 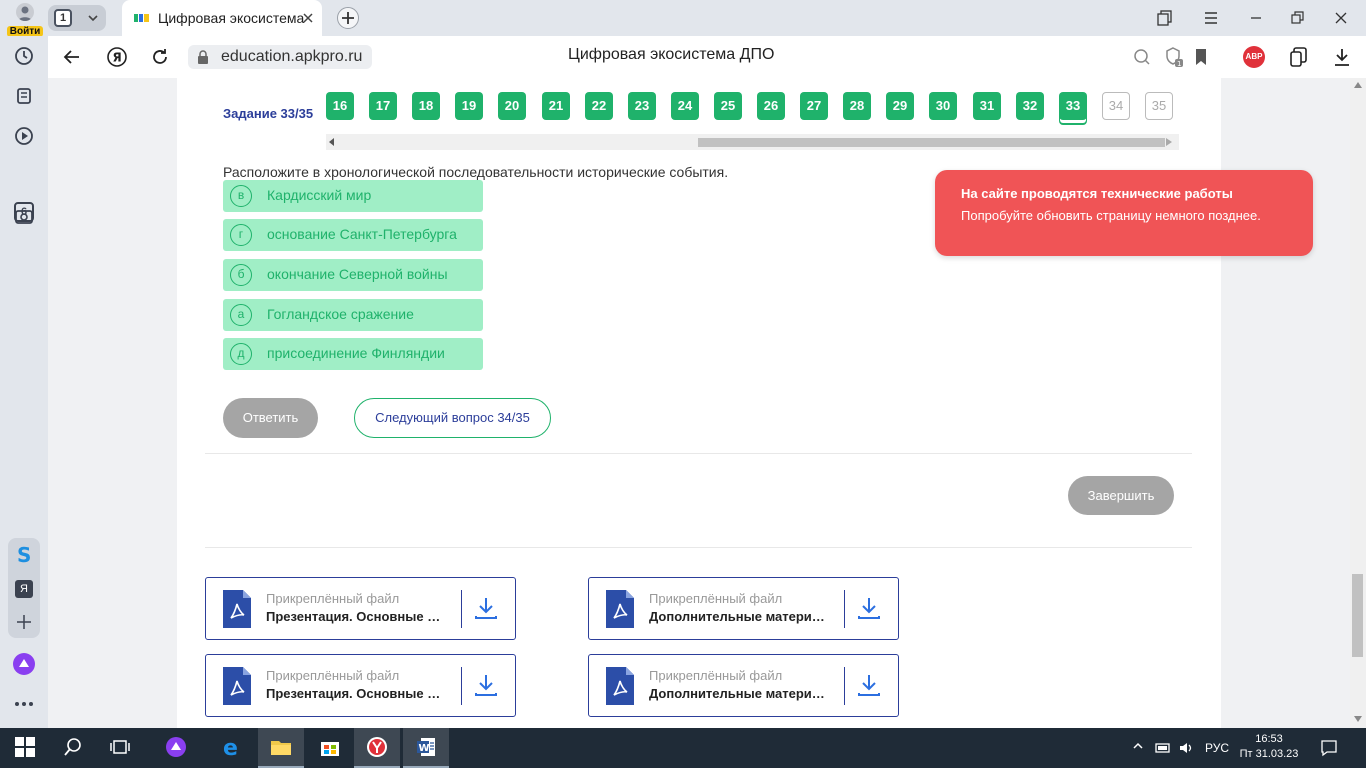 I want to click on question-nav-button: 17, so click(x=383, y=106).